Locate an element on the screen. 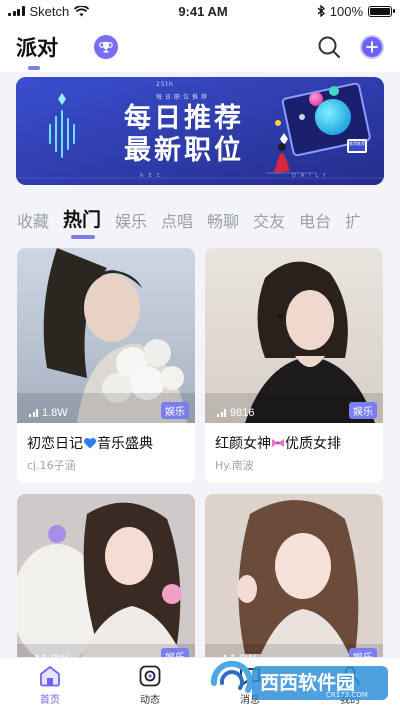  plus-icon is located at coordinates (372, 47).